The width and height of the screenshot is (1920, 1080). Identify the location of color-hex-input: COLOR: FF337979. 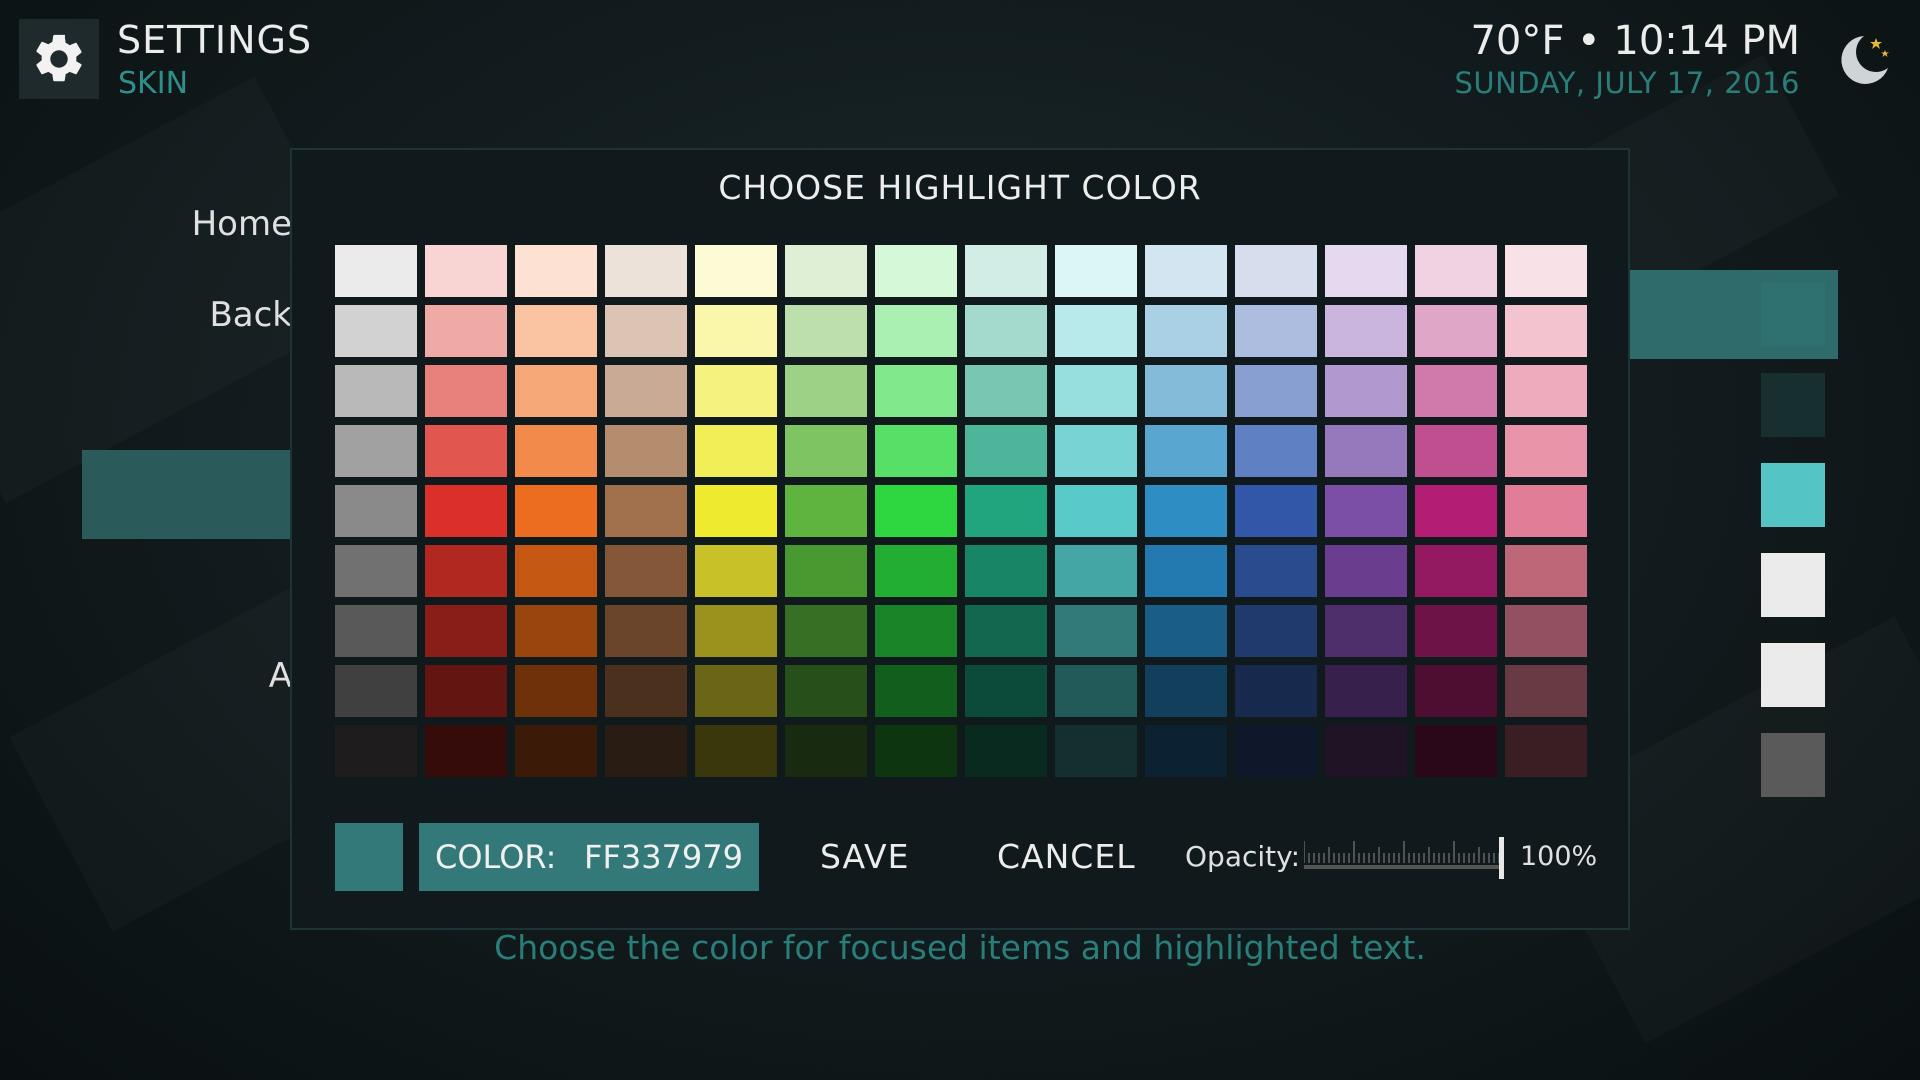
(589, 857).